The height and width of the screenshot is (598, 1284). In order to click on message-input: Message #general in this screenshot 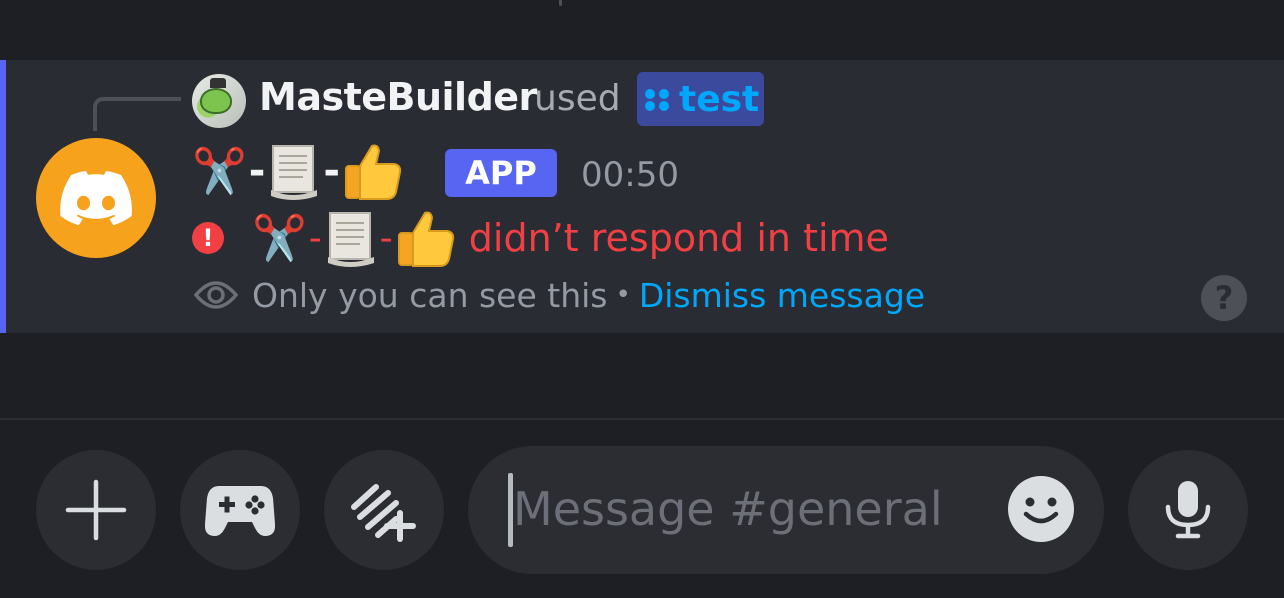, I will do `click(786, 510)`.